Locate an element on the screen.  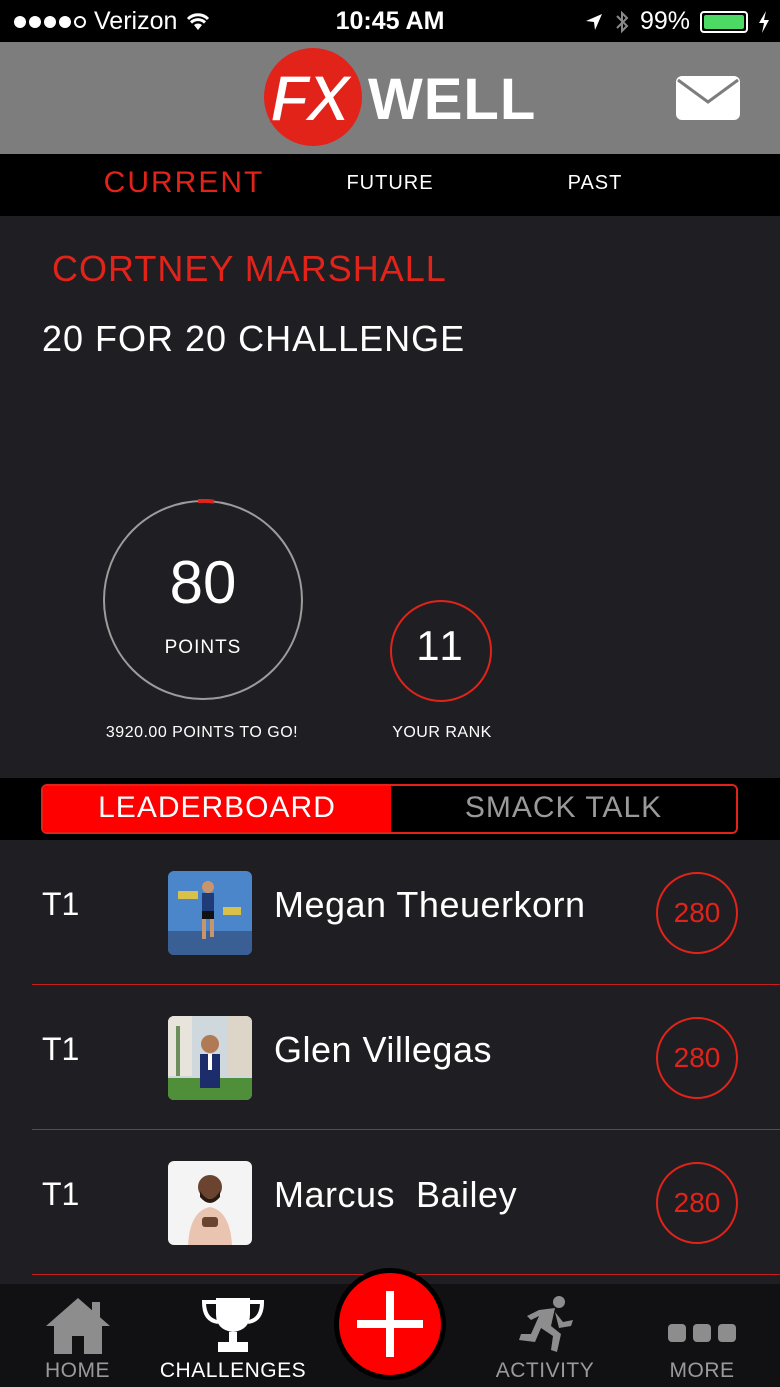
trophy-icon is located at coordinates (233, 1325).